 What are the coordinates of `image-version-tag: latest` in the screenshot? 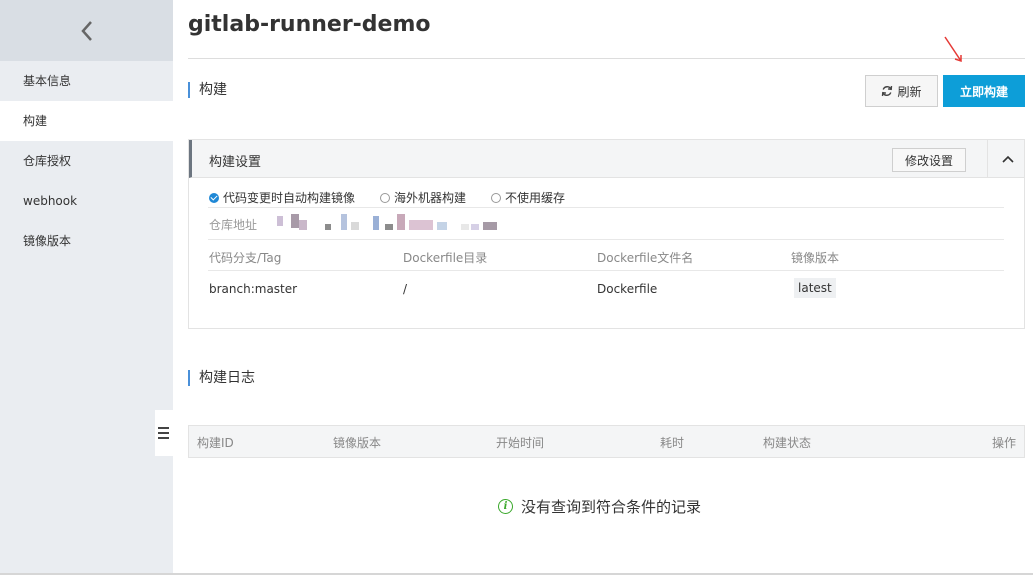 It's located at (815, 288).